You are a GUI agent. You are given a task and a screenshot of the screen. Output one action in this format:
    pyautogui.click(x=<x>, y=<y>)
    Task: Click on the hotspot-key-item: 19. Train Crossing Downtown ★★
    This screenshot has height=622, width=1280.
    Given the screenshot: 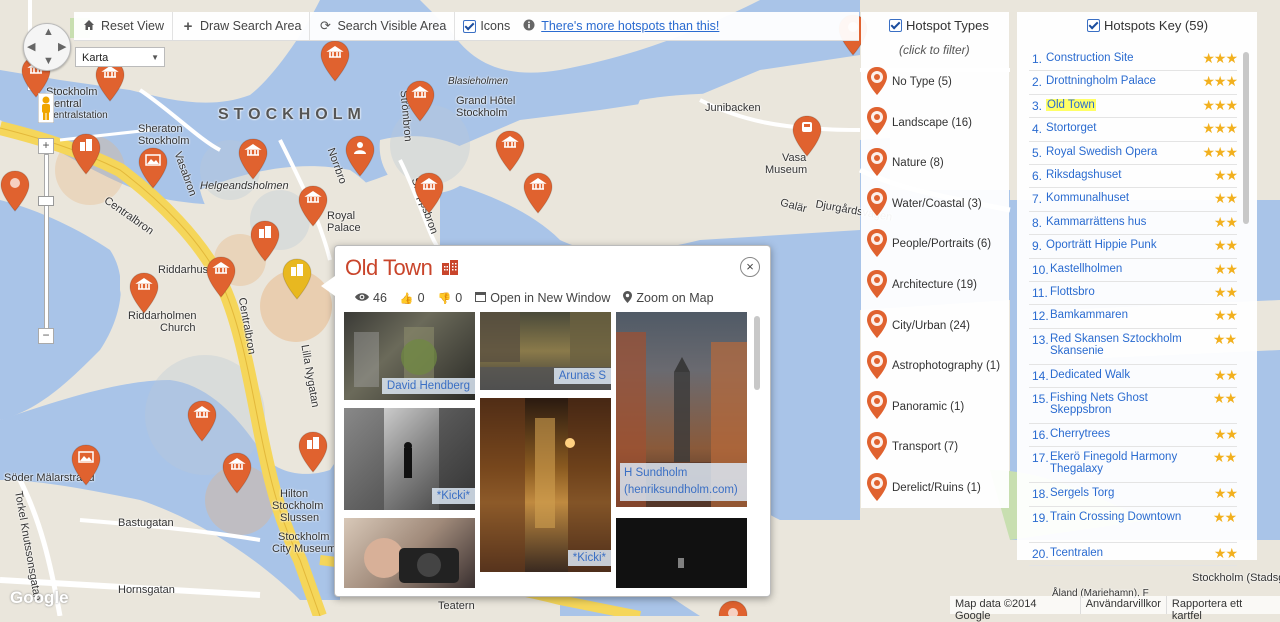 What is the action you would take?
    pyautogui.click(x=1133, y=525)
    